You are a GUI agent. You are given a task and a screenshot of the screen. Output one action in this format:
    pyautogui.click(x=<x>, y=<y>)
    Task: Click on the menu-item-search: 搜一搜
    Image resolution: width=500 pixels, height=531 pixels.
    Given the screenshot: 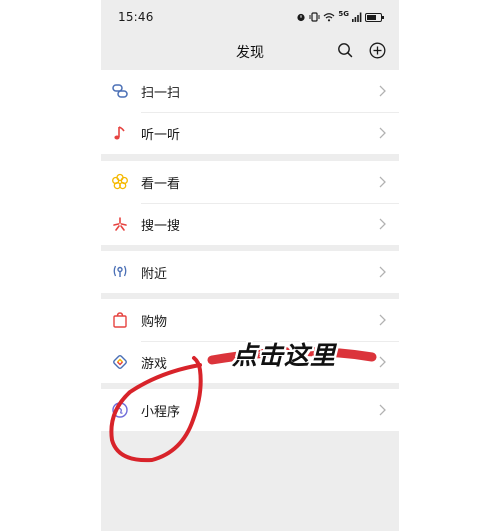 What is the action you would take?
    pyautogui.click(x=250, y=224)
    